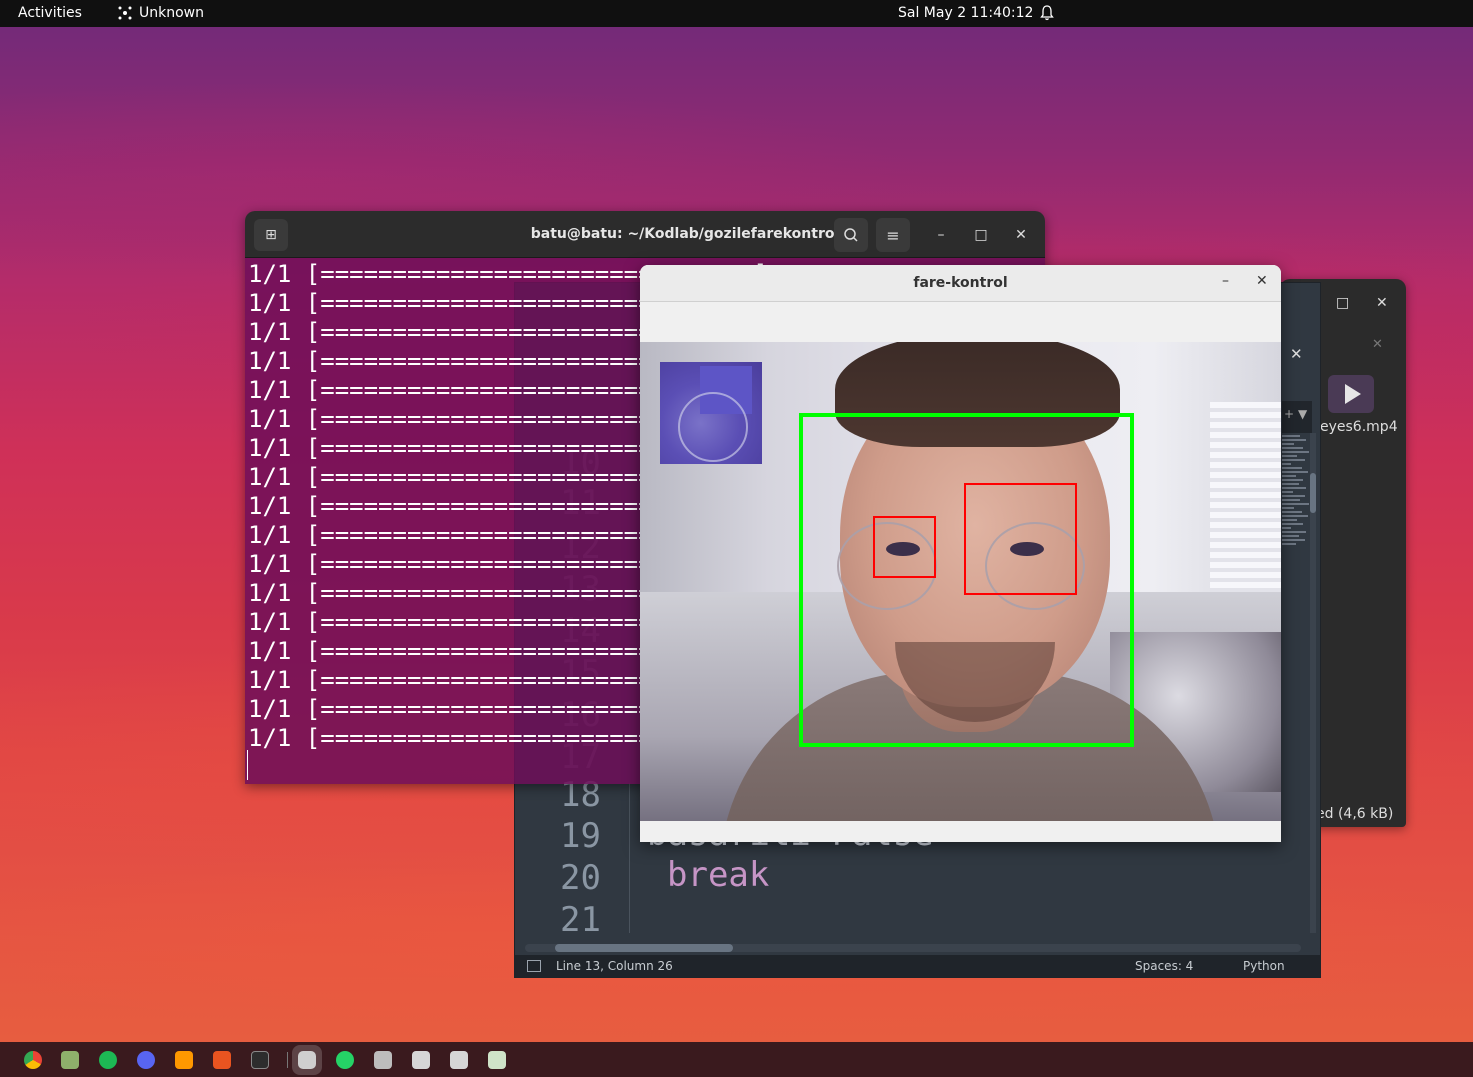 Image resolution: width=1473 pixels, height=1077 pixels. I want to click on indentation-setting: Spaces: 4, so click(1164, 966).